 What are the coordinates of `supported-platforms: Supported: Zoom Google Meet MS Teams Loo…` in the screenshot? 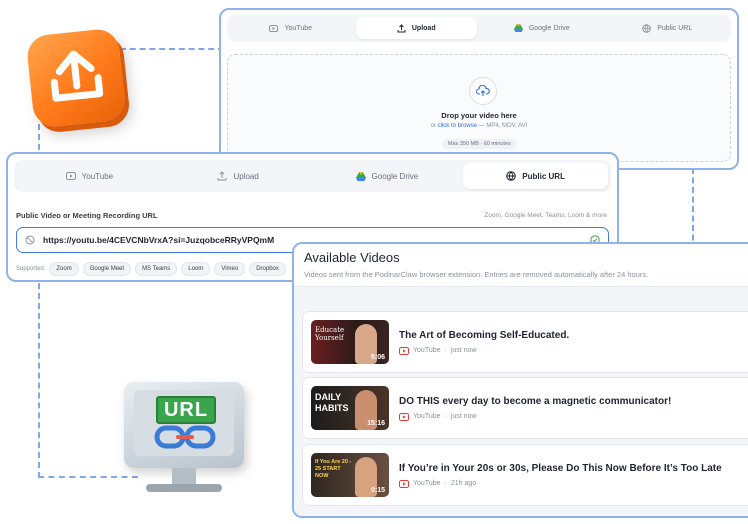 It's located at (151, 269).